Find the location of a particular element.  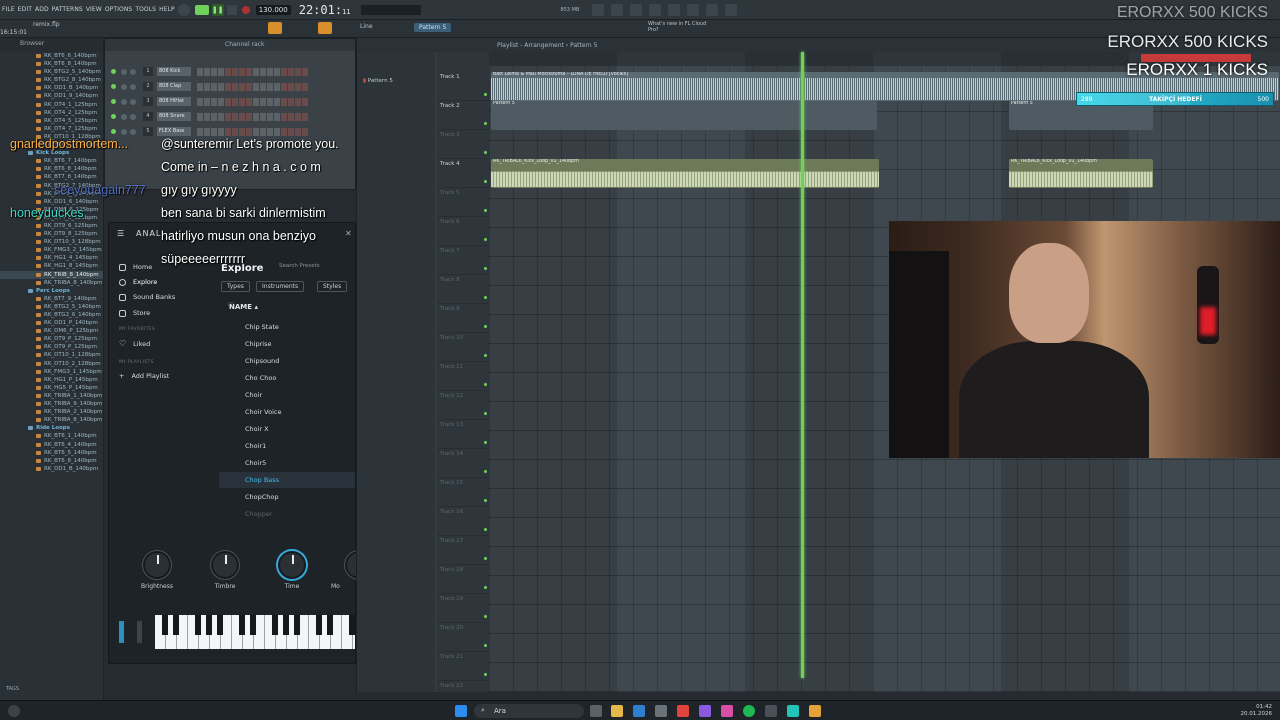

tempo-display: 130.000 is located at coordinates (273, 9).